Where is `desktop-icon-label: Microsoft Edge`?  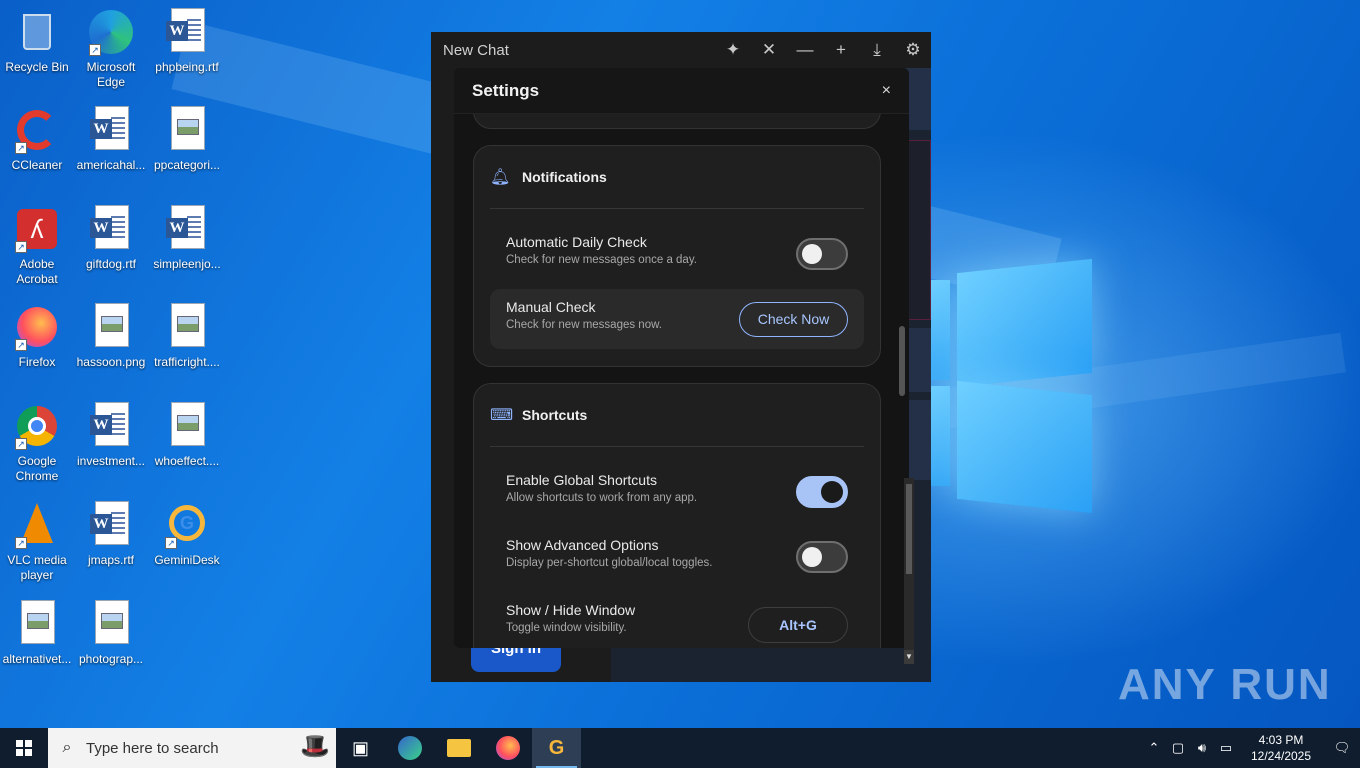 desktop-icon-label: Microsoft Edge is located at coordinates (111, 74).